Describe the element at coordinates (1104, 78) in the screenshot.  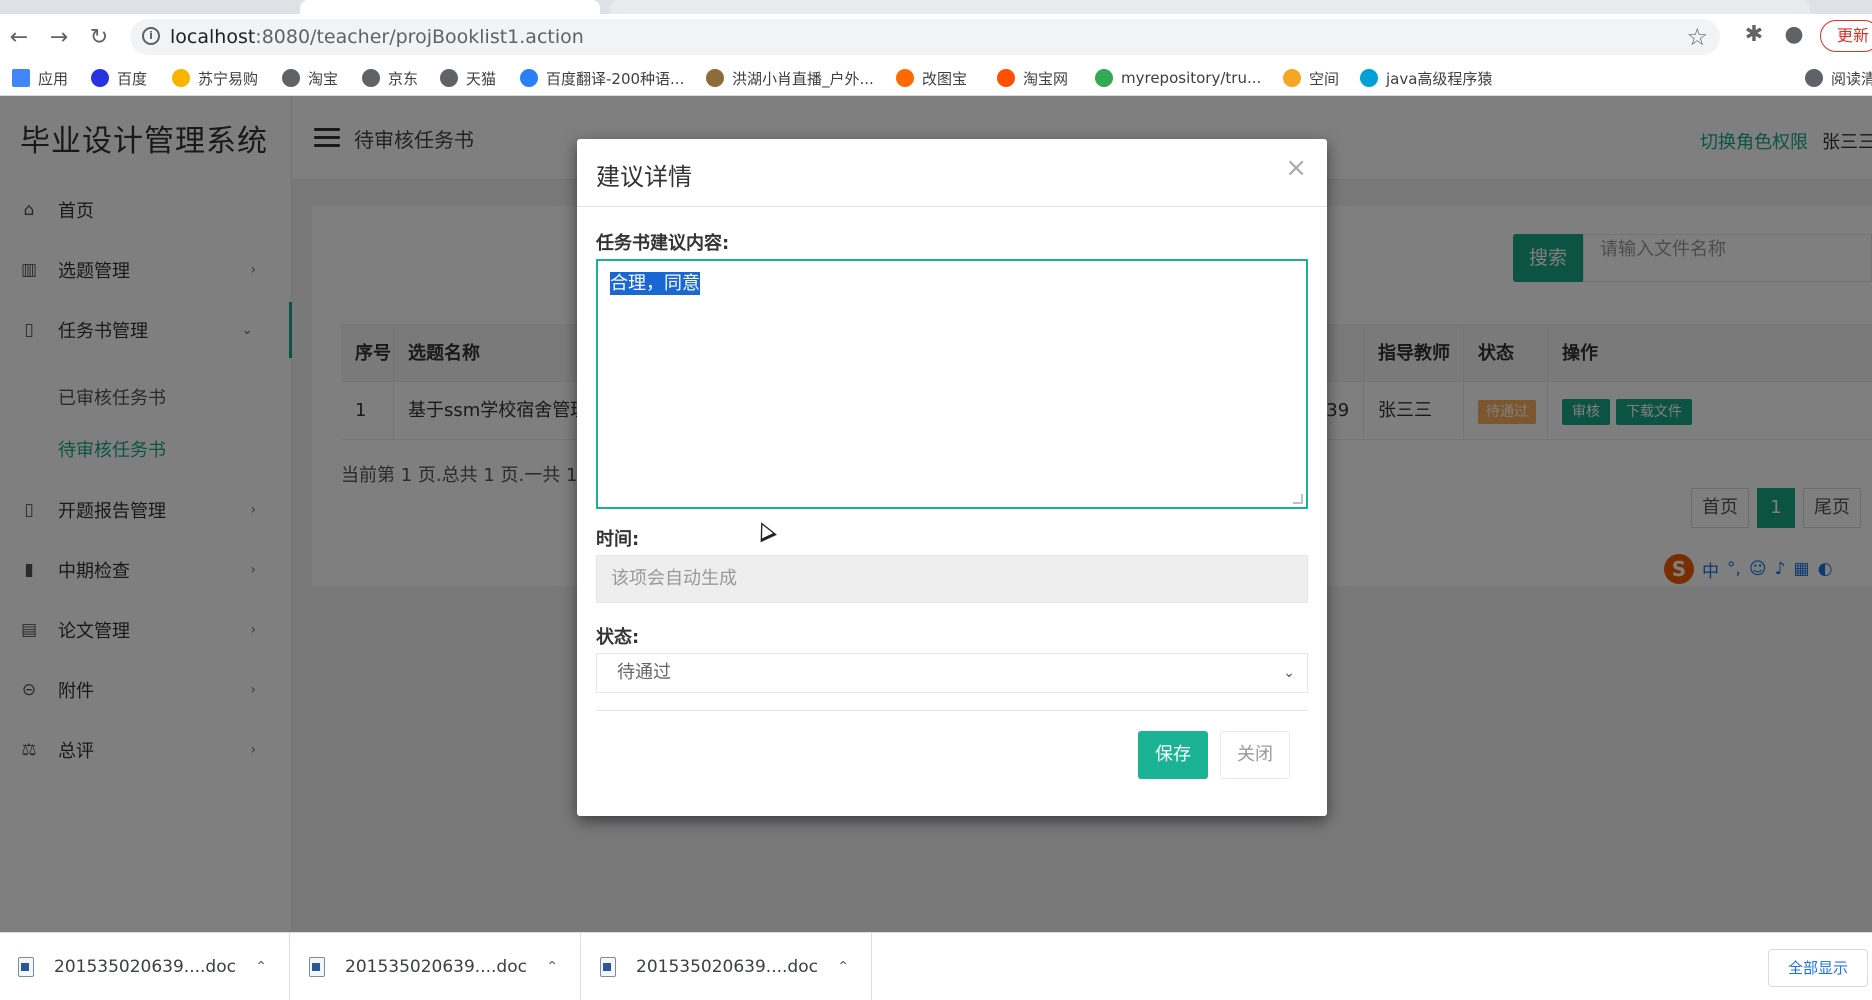
I see `chrome-icon` at that location.